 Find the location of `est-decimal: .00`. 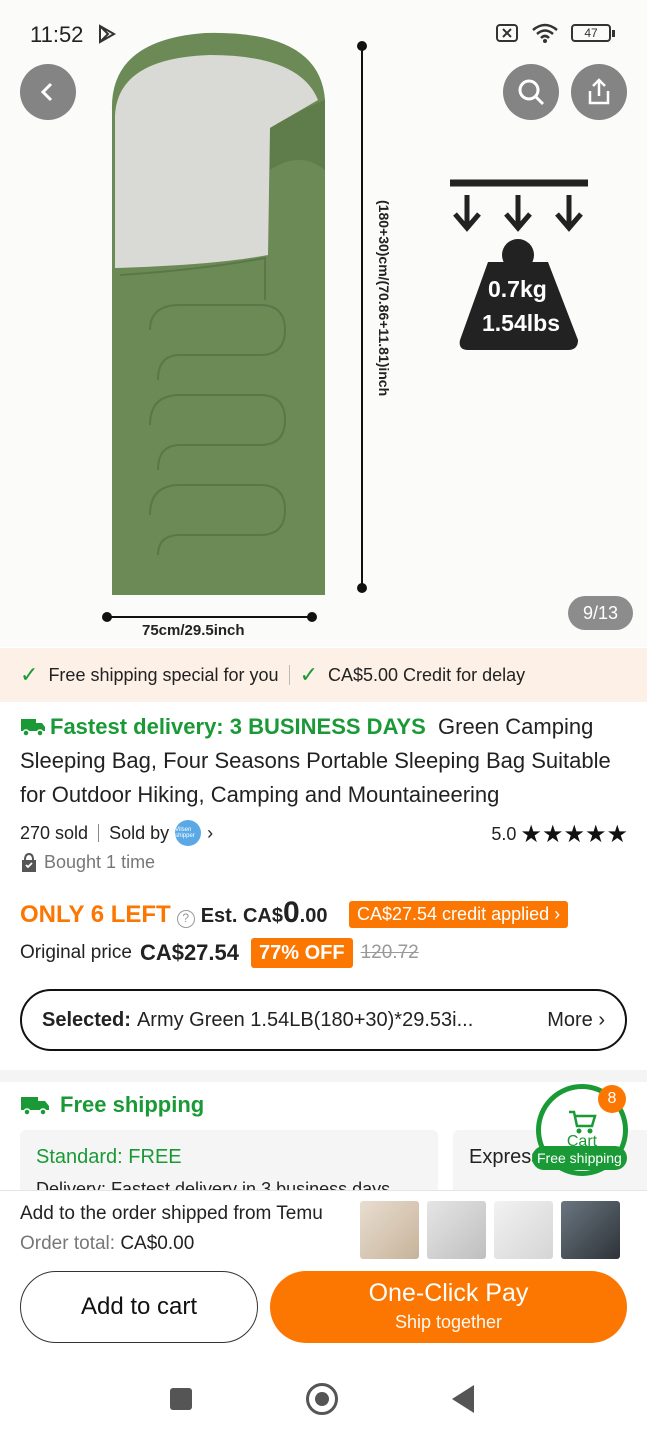

est-decimal: .00 is located at coordinates (313, 916).